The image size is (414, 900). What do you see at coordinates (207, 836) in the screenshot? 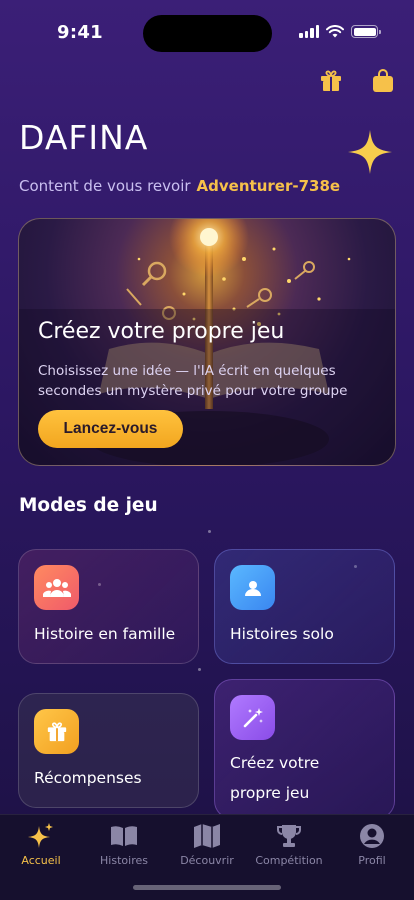
I see `map-icon` at bounding box center [207, 836].